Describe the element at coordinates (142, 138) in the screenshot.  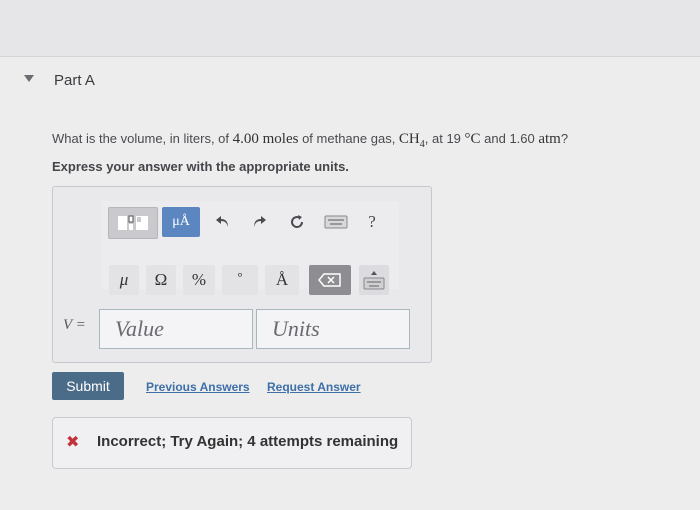
I see `question-prefix: What is the volume, in liters, of` at that location.